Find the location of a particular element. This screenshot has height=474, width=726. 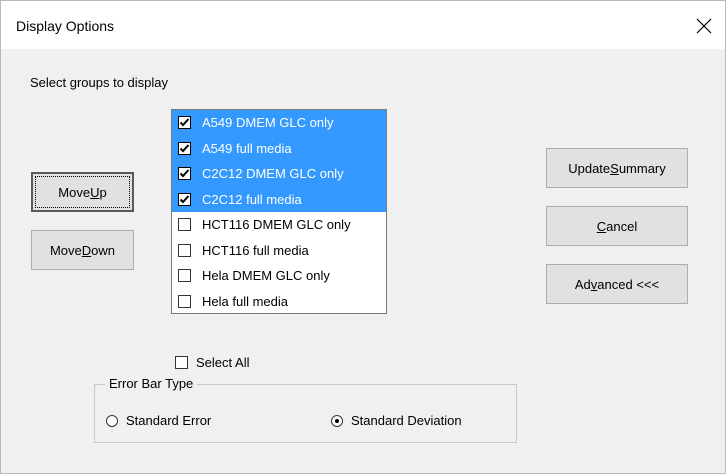

standard-deviation-label: Standard Deviation is located at coordinates (406, 420).